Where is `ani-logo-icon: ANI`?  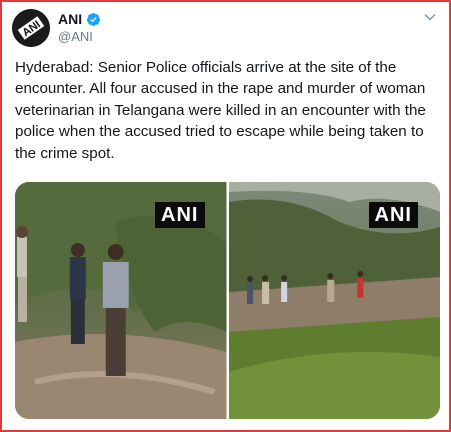 ani-logo-icon: ANI is located at coordinates (31, 28).